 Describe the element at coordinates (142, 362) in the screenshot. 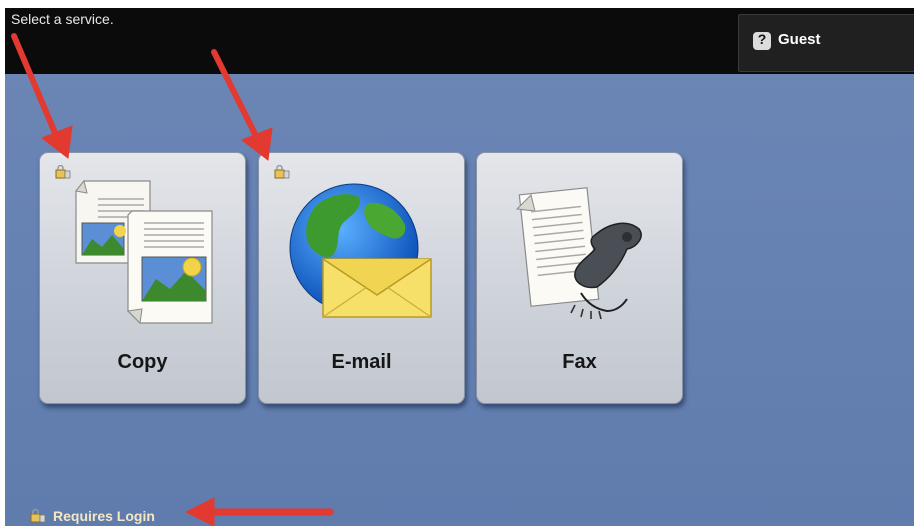

I see `copy-label: Copy` at that location.